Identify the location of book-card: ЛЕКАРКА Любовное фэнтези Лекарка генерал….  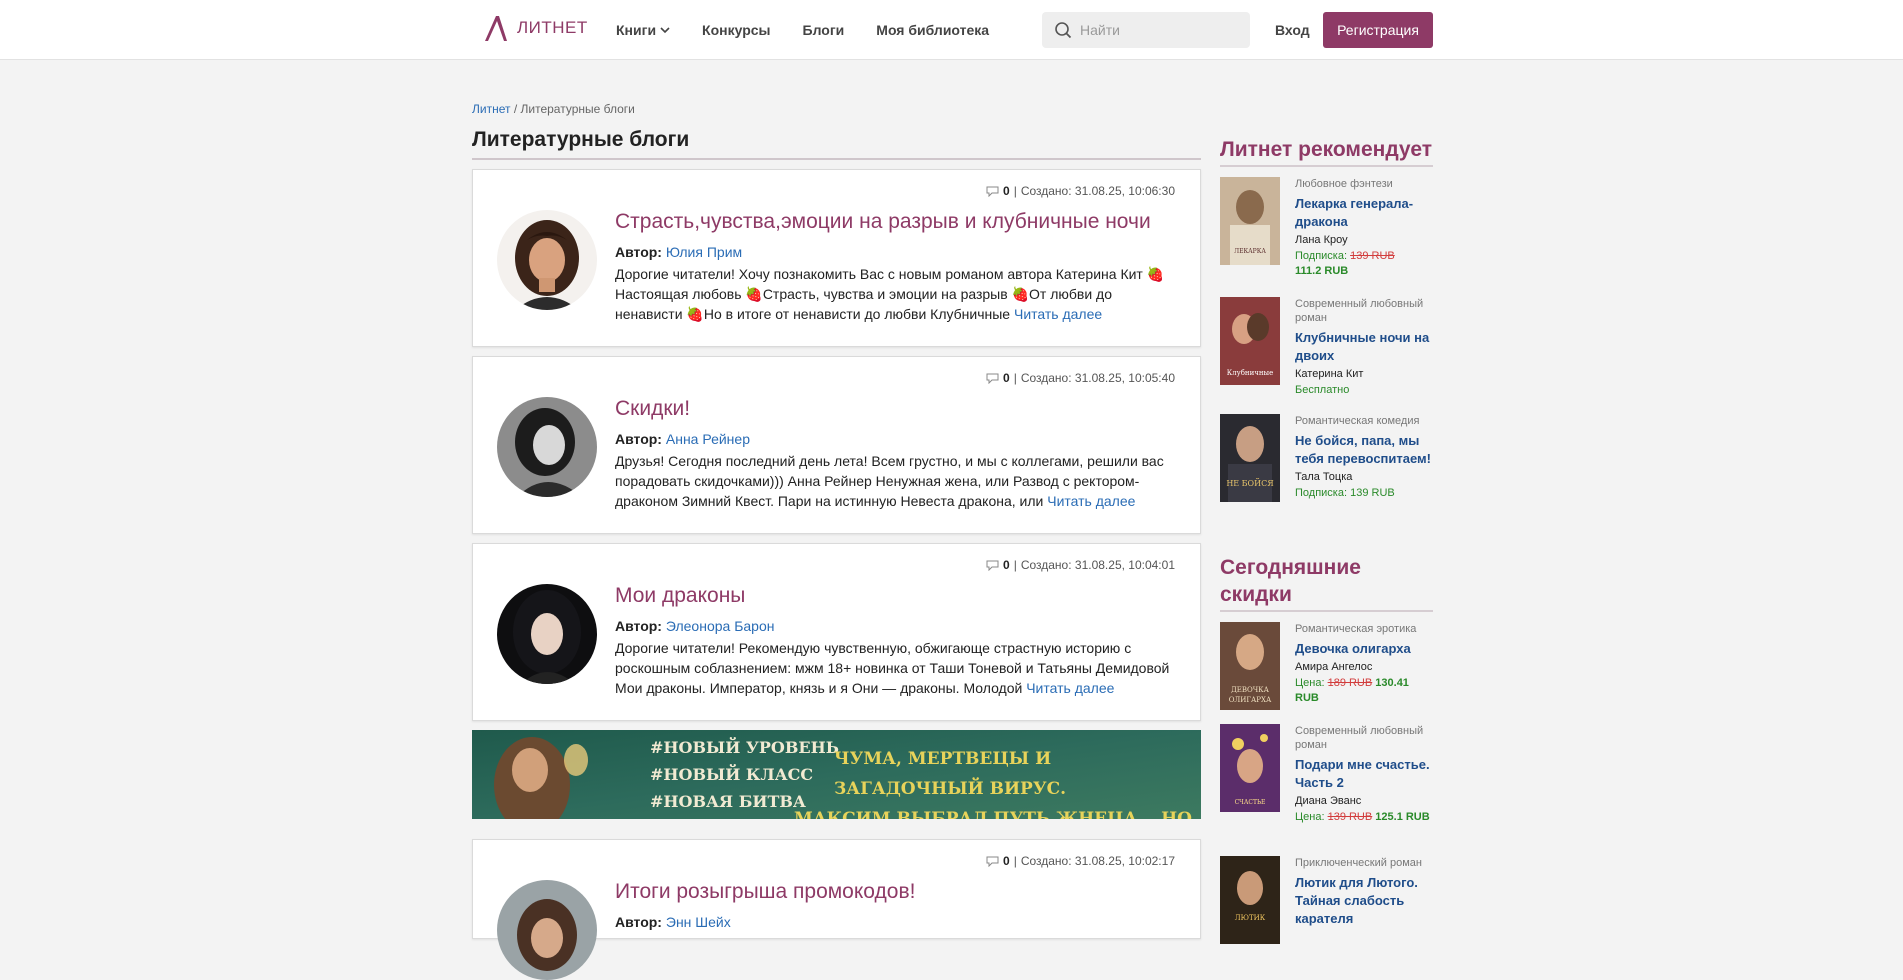
(1326, 228).